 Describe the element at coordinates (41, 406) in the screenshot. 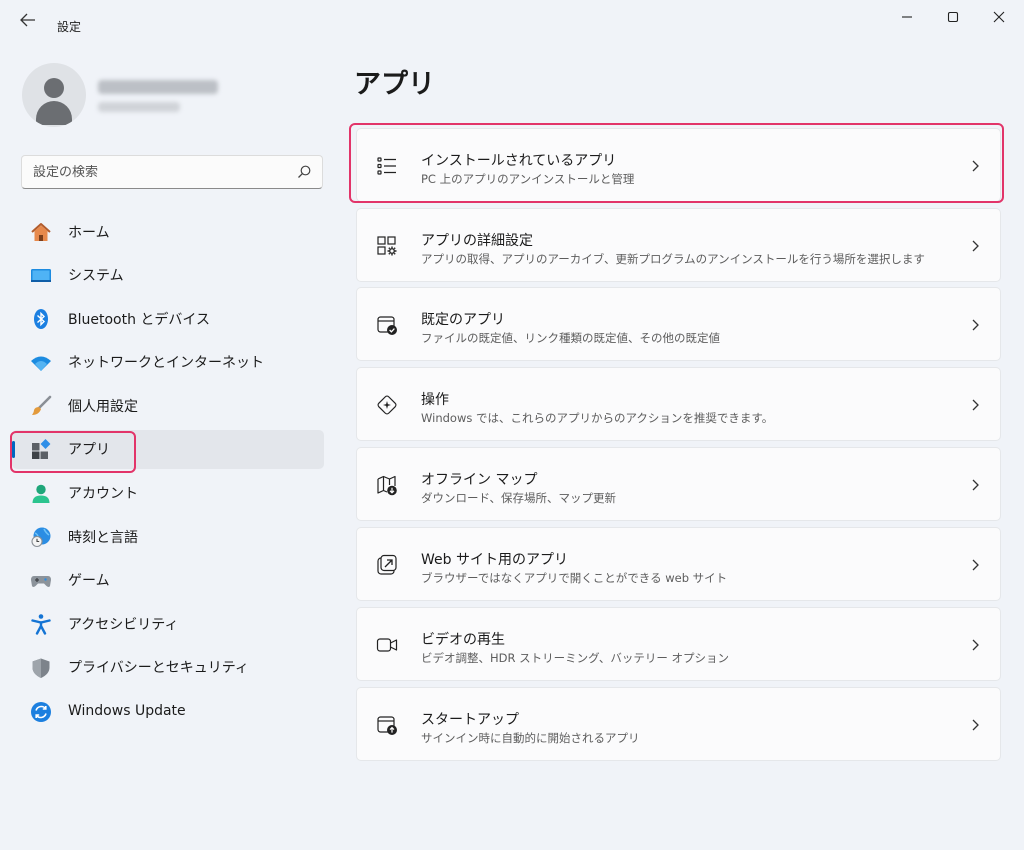

I see `paintbrush-icon` at that location.